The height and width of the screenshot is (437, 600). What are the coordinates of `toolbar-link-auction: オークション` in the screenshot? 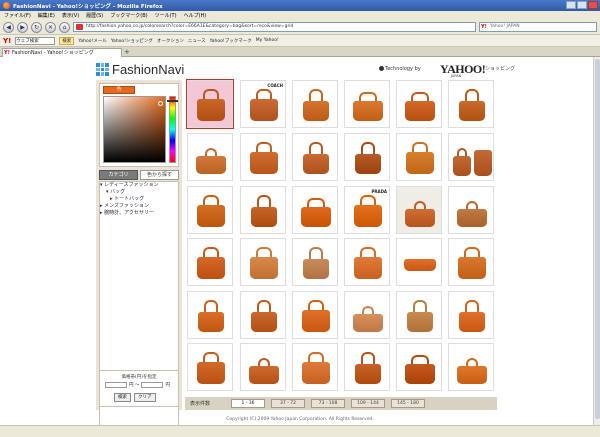 It's located at (170, 41).